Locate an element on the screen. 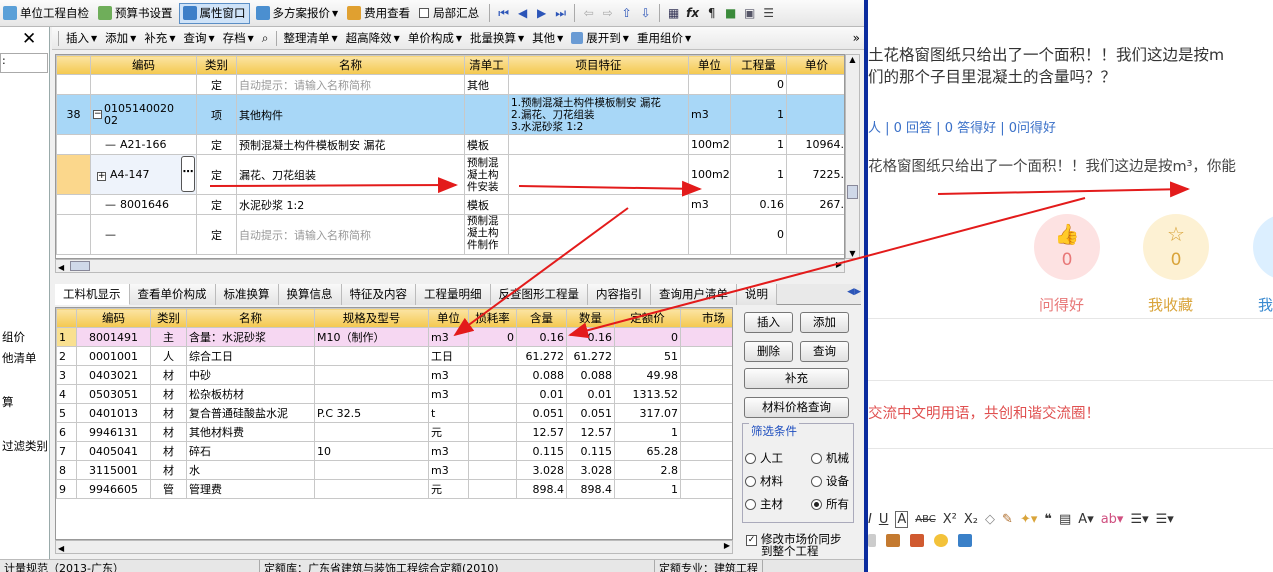 This screenshot has width=1273, height=572. content-cell: 898.4 is located at coordinates (541, 489).